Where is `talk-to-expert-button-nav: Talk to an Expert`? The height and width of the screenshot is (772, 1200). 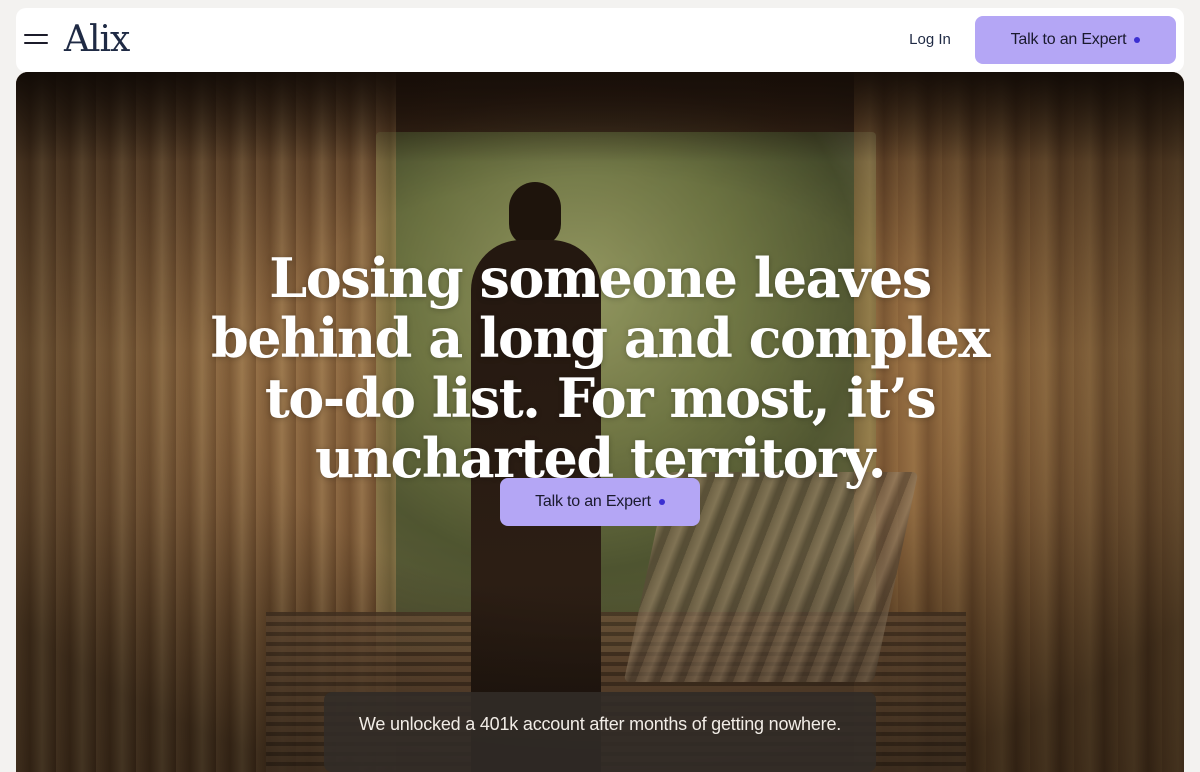
talk-to-expert-button-nav: Talk to an Expert is located at coordinates (1075, 40).